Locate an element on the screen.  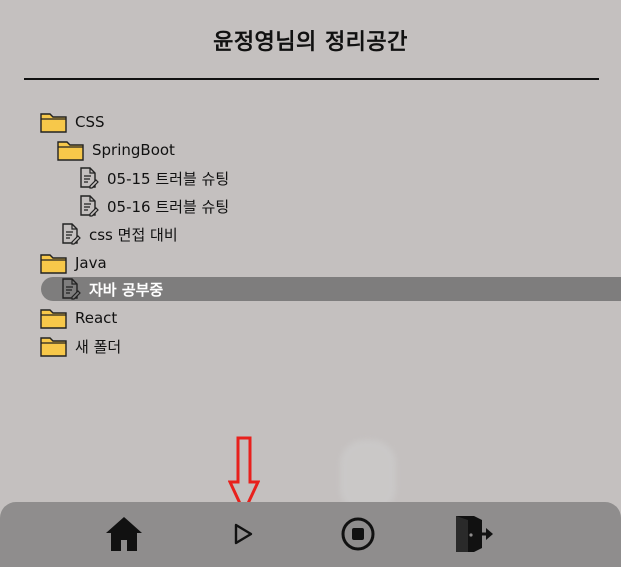
home-icon is located at coordinates (124, 534).